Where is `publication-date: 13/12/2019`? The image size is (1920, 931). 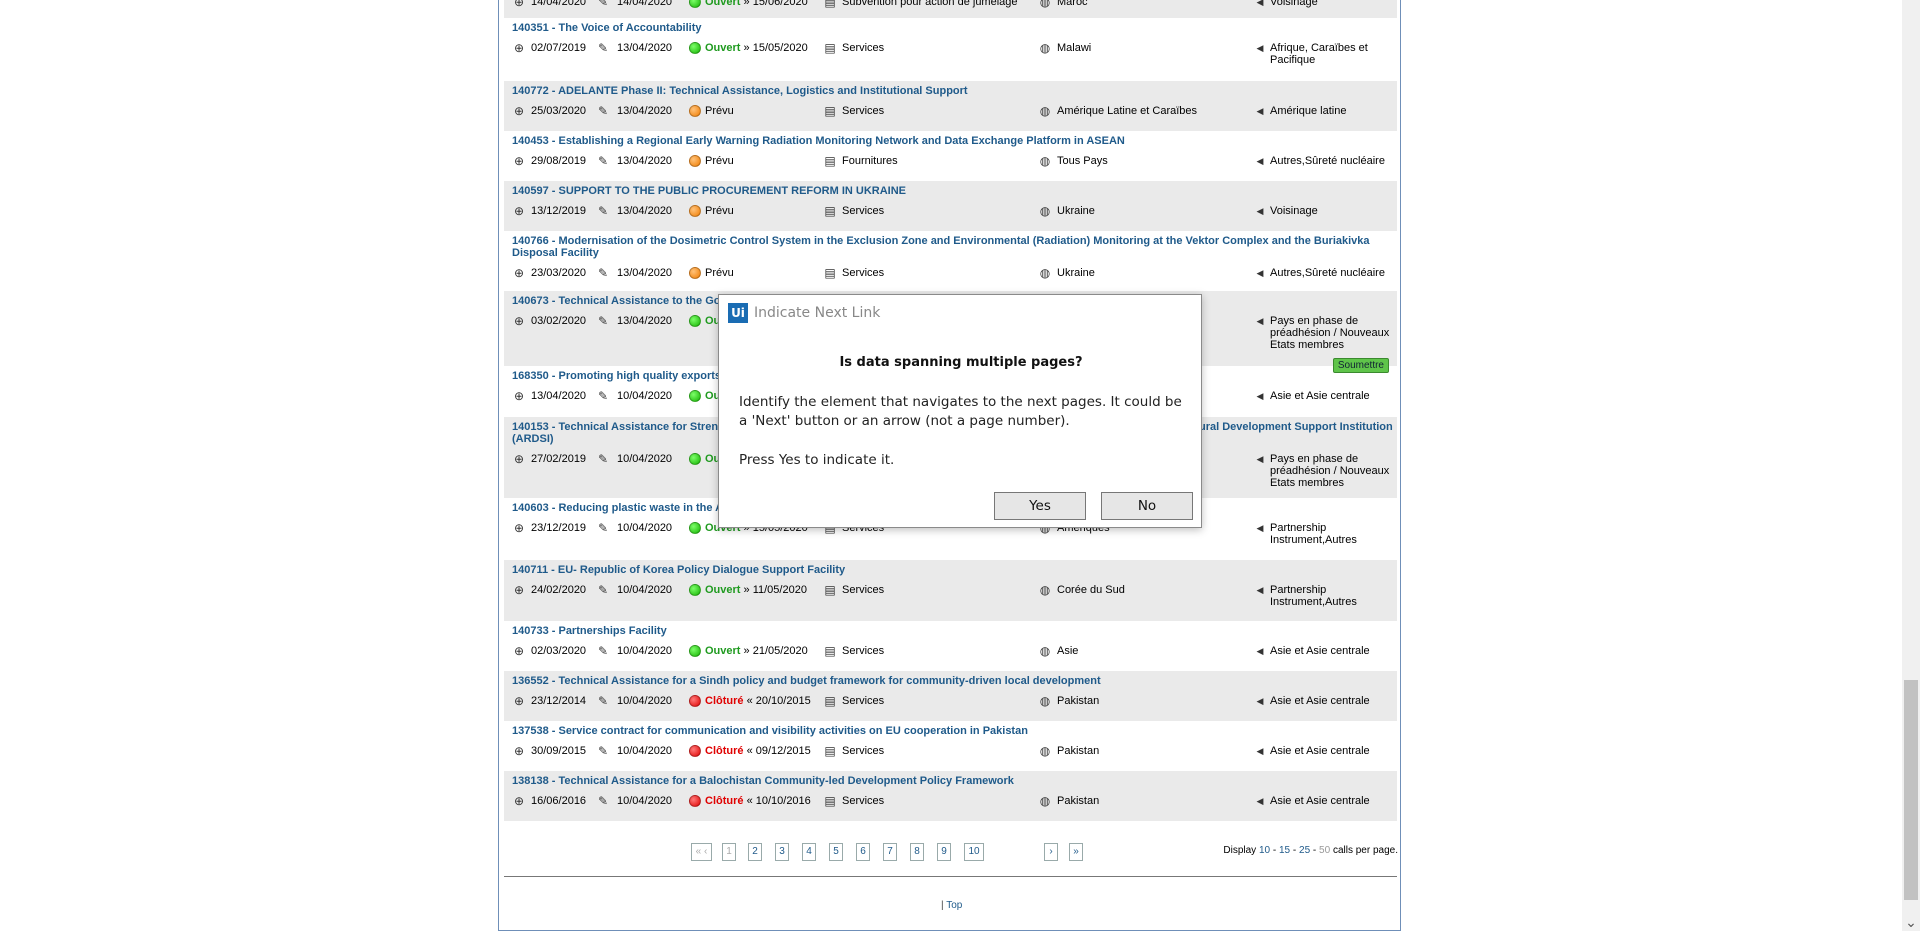 publication-date: 13/12/2019 is located at coordinates (559, 211).